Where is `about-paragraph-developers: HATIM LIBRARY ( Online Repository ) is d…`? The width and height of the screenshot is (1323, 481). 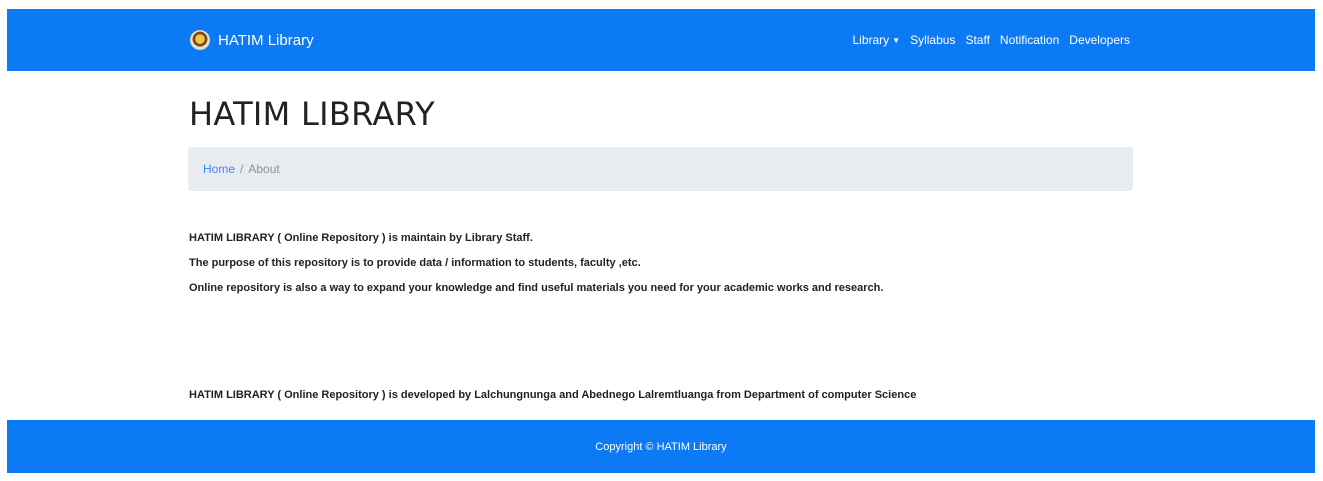
about-paragraph-developers: HATIM LIBRARY ( Online Repository ) is d… is located at coordinates (553, 395).